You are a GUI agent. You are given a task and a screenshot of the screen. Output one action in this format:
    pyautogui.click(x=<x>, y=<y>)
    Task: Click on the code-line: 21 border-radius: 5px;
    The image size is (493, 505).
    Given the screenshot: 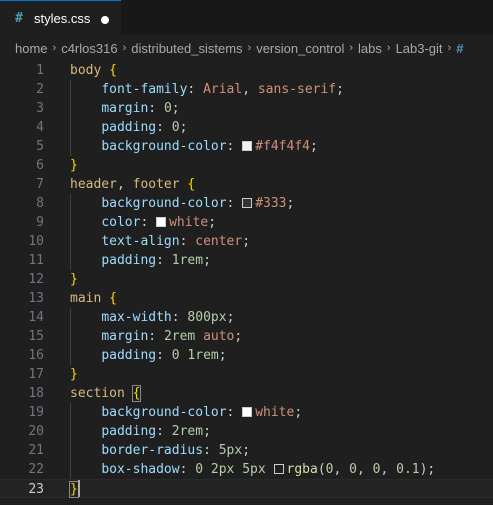 What is the action you would take?
    pyautogui.click(x=246, y=450)
    